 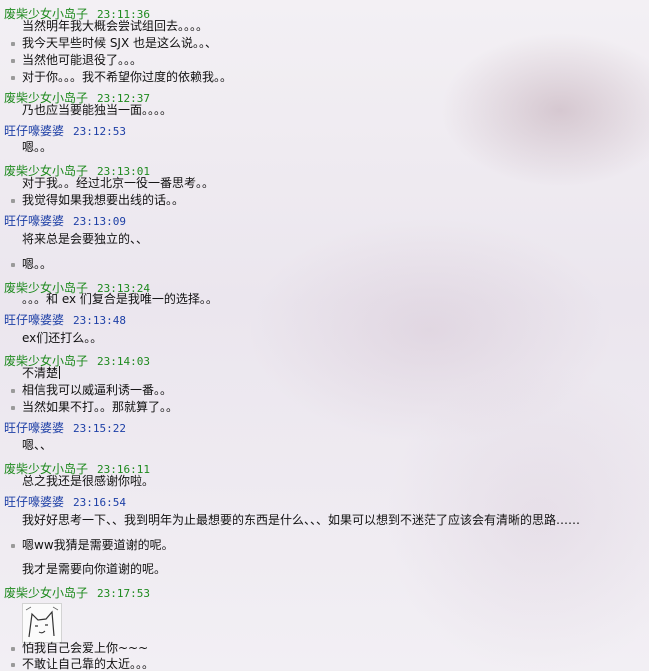 What do you see at coordinates (97, 390) in the screenshot?
I see `message-line: 相信我可以威逼利诱一番。。` at bounding box center [97, 390].